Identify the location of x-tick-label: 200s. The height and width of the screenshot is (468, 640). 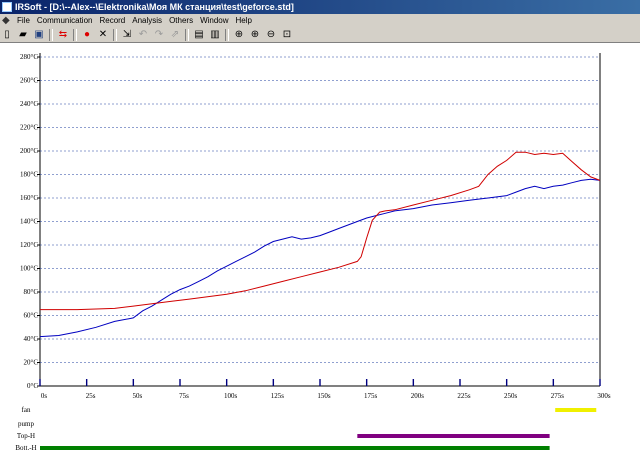
(418, 396).